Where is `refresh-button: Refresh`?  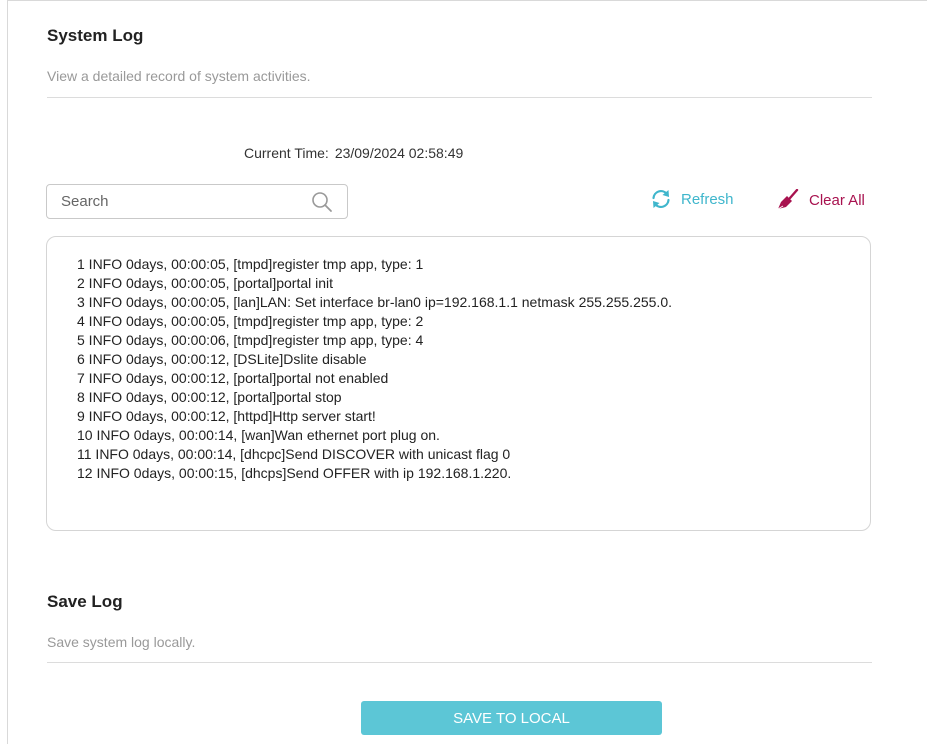 refresh-button: Refresh is located at coordinates (692, 199).